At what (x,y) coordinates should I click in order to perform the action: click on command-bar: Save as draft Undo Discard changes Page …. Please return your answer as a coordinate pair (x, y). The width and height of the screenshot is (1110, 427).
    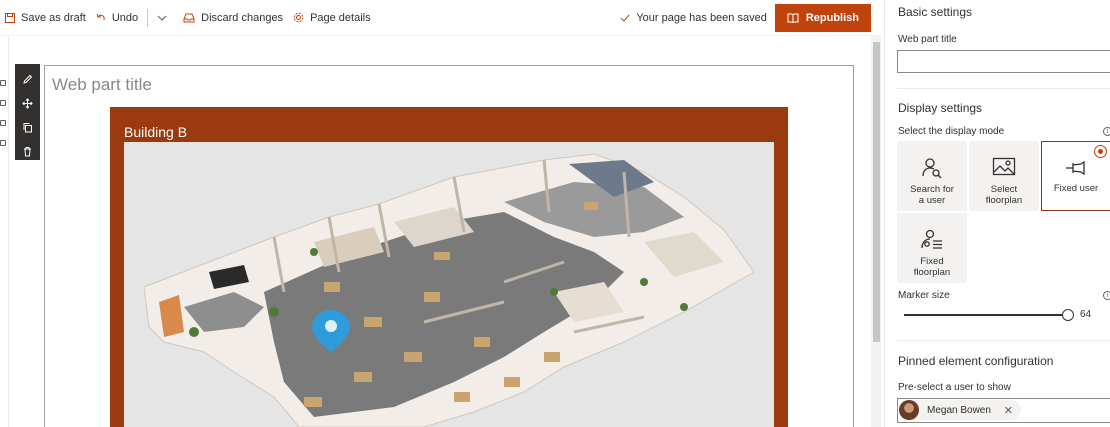
    Looking at the image, I should click on (440, 18).